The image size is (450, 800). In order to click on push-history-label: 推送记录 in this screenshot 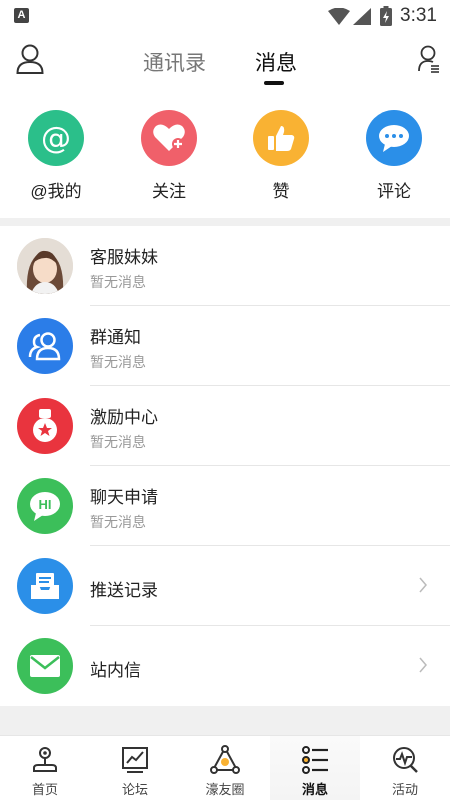, I will do `click(124, 590)`.